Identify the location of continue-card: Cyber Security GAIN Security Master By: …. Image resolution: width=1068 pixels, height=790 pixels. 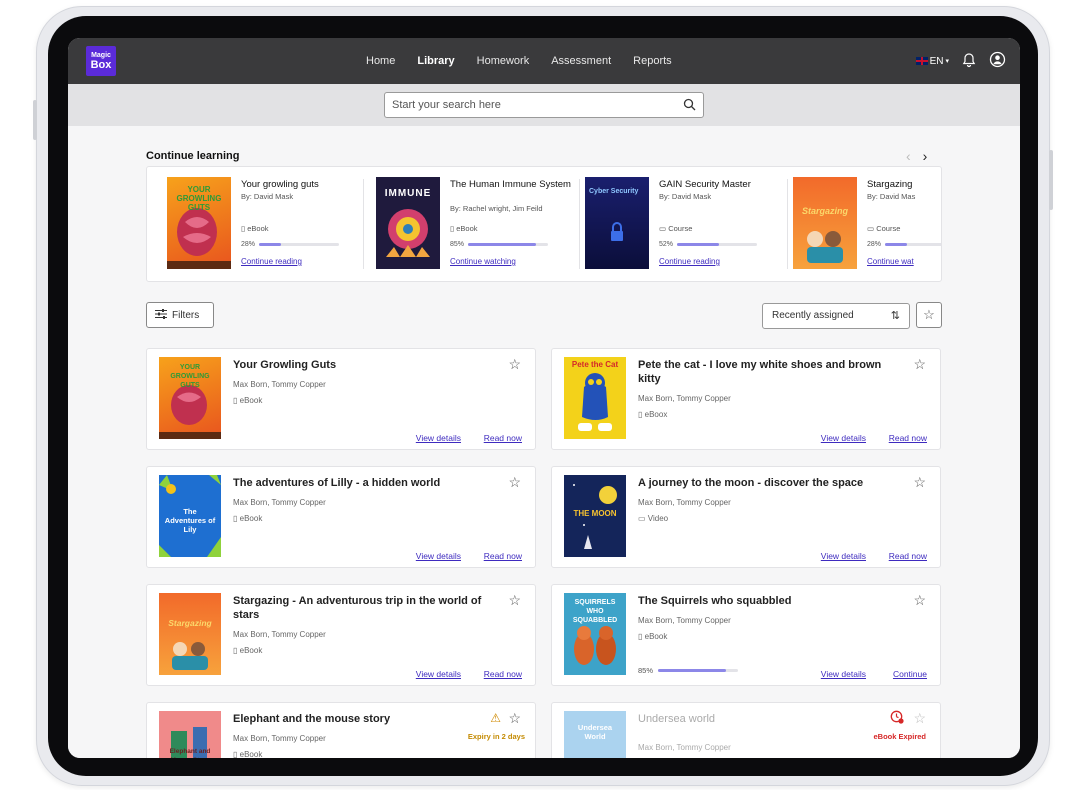
(685, 224).